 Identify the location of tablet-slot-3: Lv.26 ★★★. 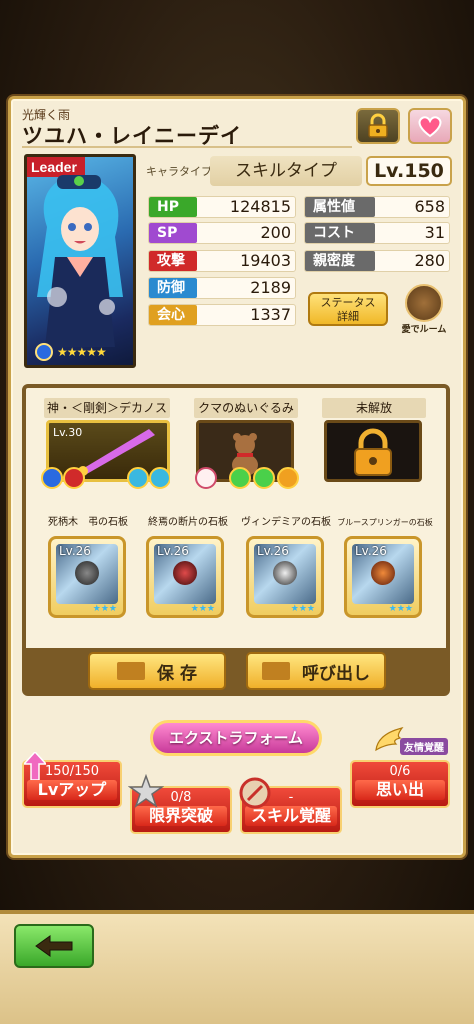
(285, 577).